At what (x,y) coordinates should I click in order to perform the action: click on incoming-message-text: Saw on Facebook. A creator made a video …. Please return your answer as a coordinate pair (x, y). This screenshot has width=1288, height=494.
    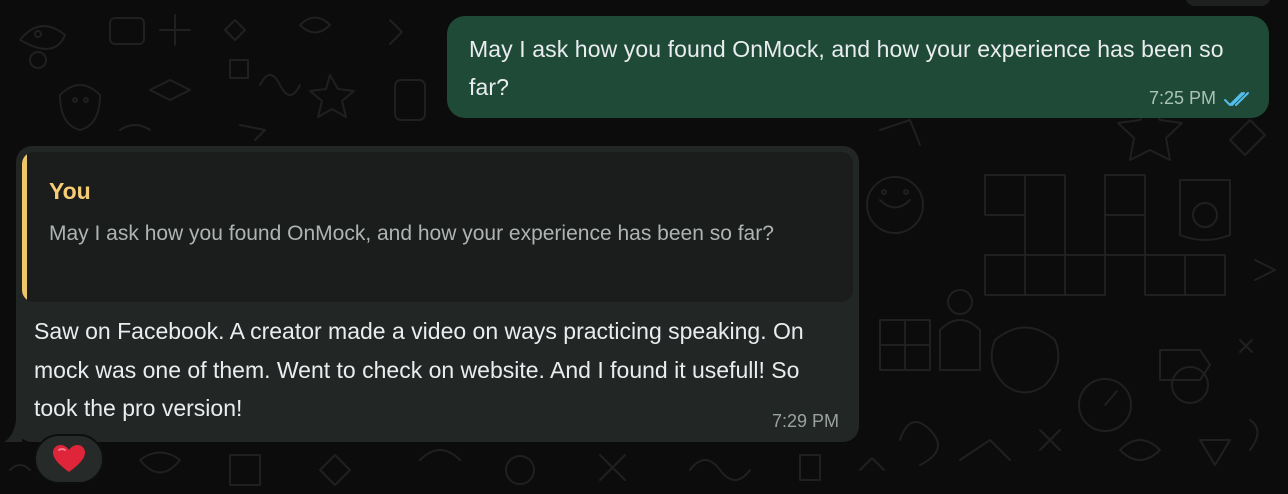
    Looking at the image, I should click on (419, 369).